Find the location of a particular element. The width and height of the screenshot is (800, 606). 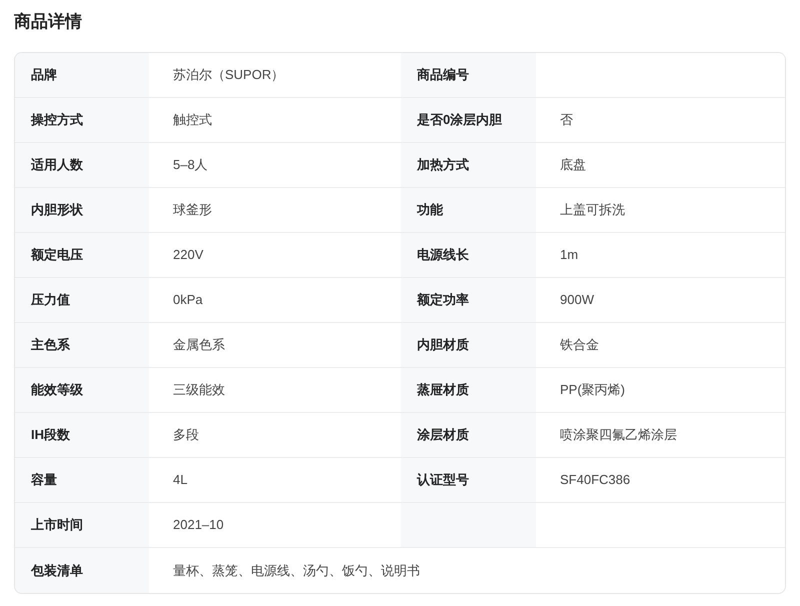

spec-label-cell: 压力值 is located at coordinates (82, 300).